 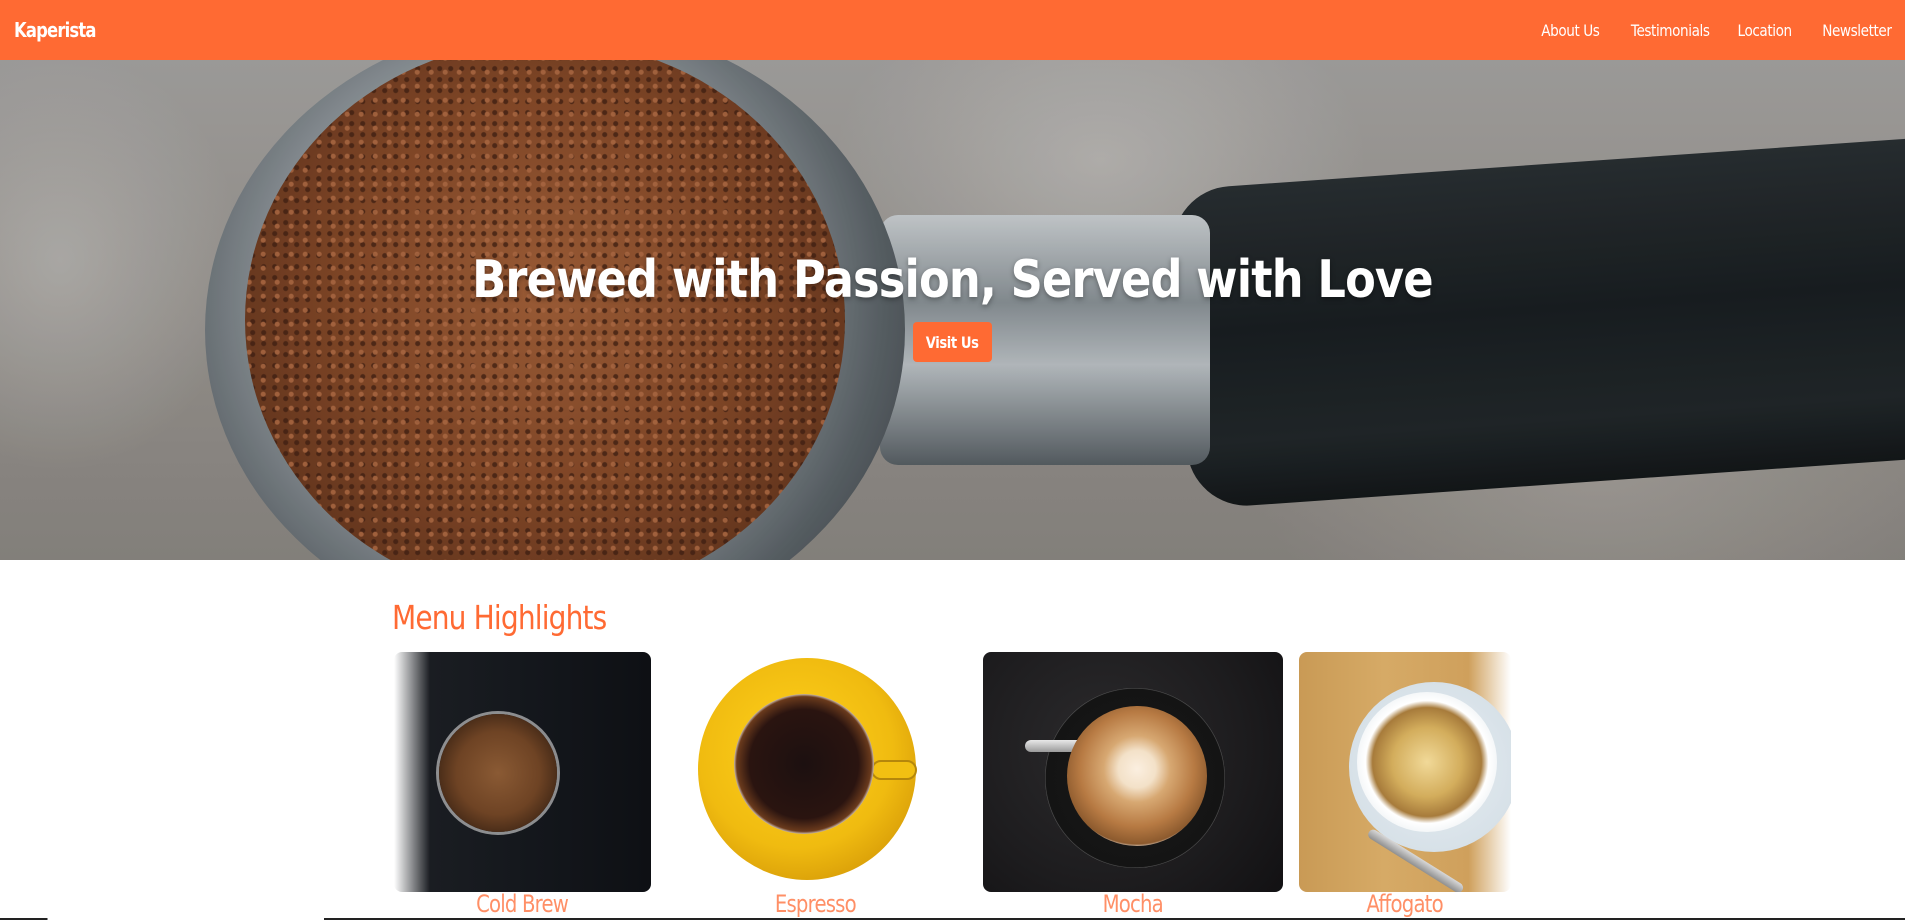 I want to click on menu-card-affogato: Affogato, so click(x=1405, y=785).